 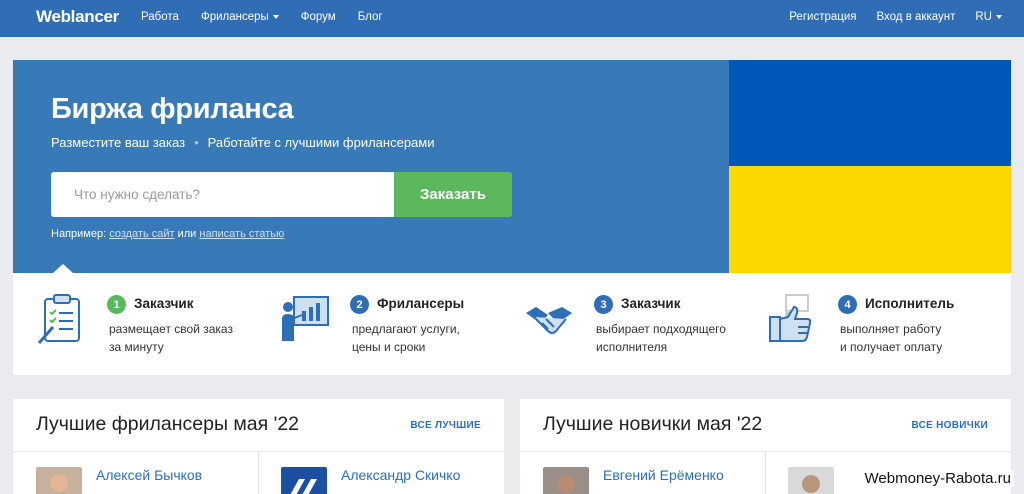 What do you see at coordinates (305, 318) in the screenshot?
I see `presentation-icon` at bounding box center [305, 318].